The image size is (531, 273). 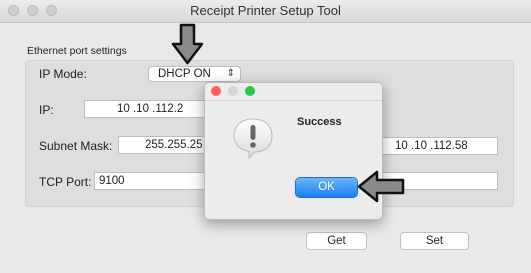 I want to click on chevron-updown-icon: ⇕, so click(x=230, y=73).